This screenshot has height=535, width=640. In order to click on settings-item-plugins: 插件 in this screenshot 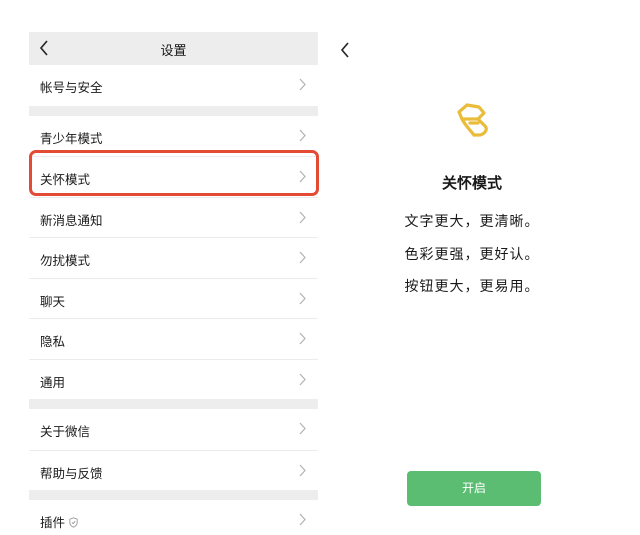, I will do `click(173, 517)`.